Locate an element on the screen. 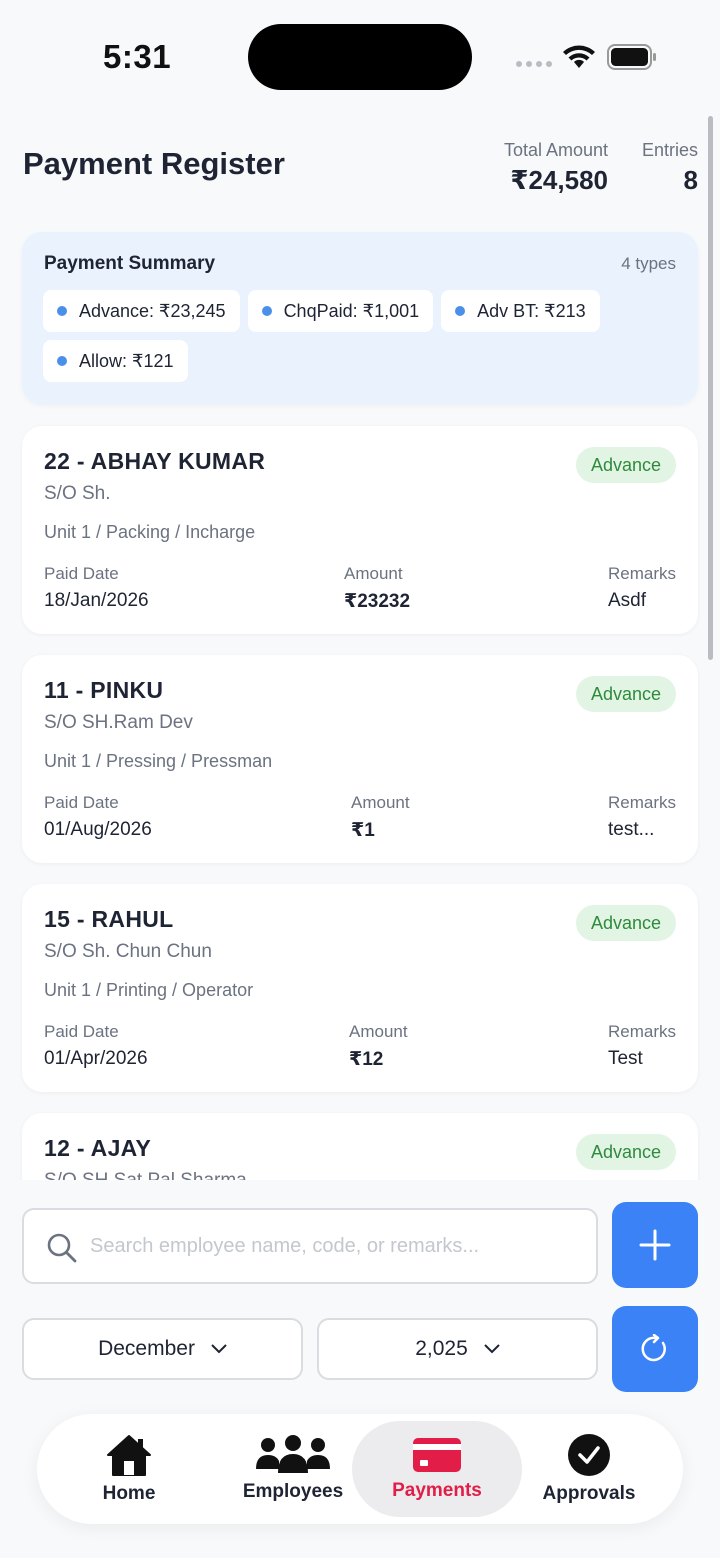 Image resolution: width=720 pixels, height=1558 pixels. employee-father-name: S/O Sh. Chun Chun is located at coordinates (128, 951).